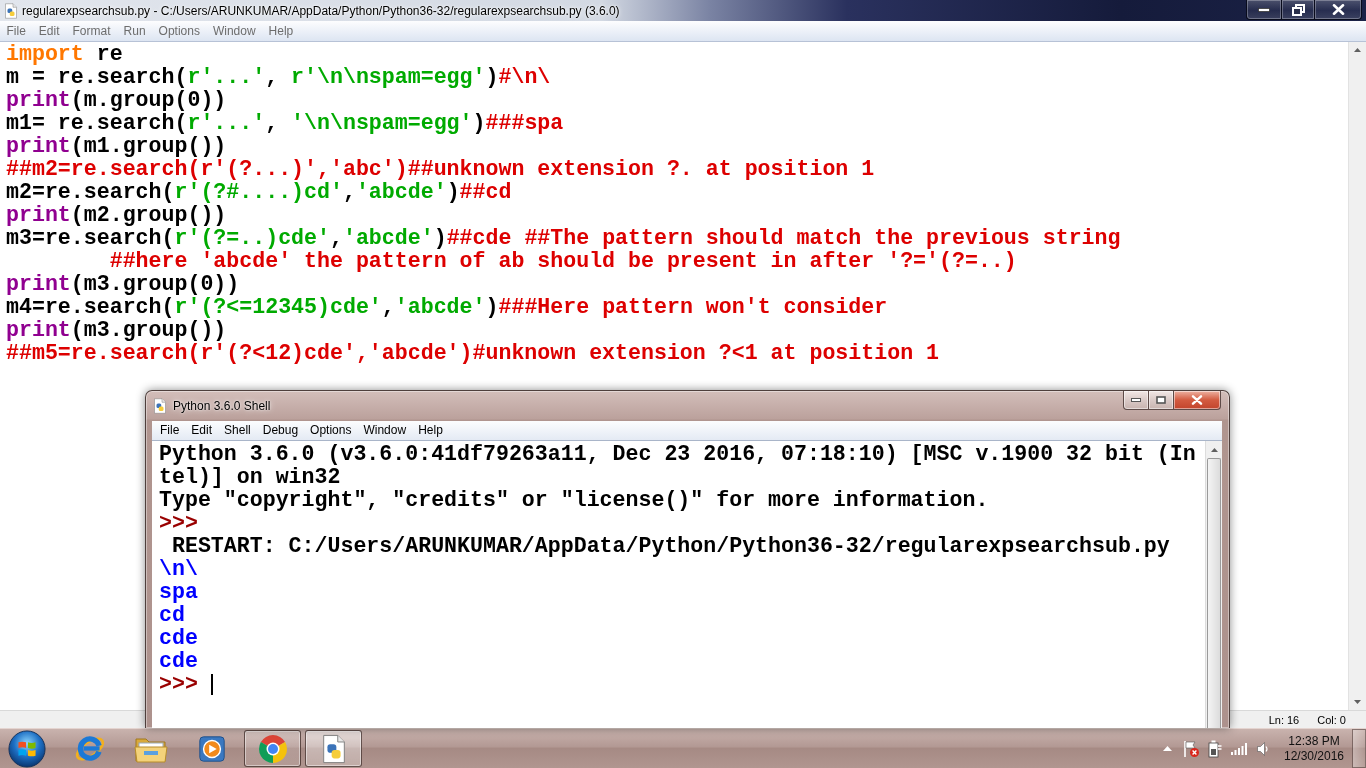 This screenshot has width=1366, height=768. I want to click on play-icon, so click(211, 748).